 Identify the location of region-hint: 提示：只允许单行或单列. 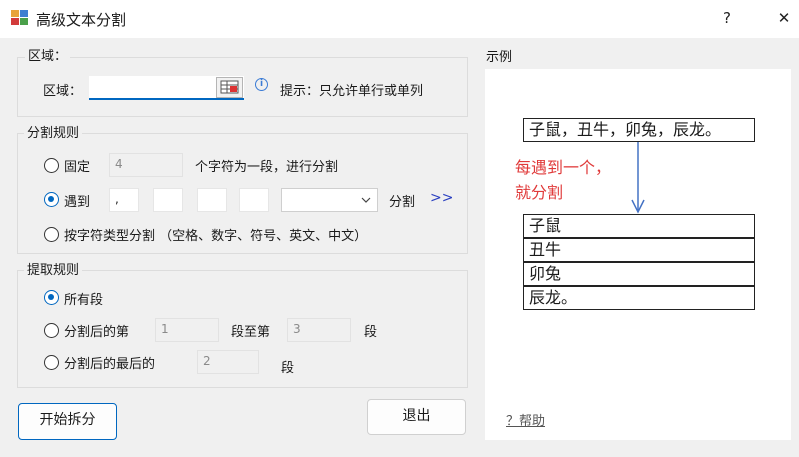
(352, 91).